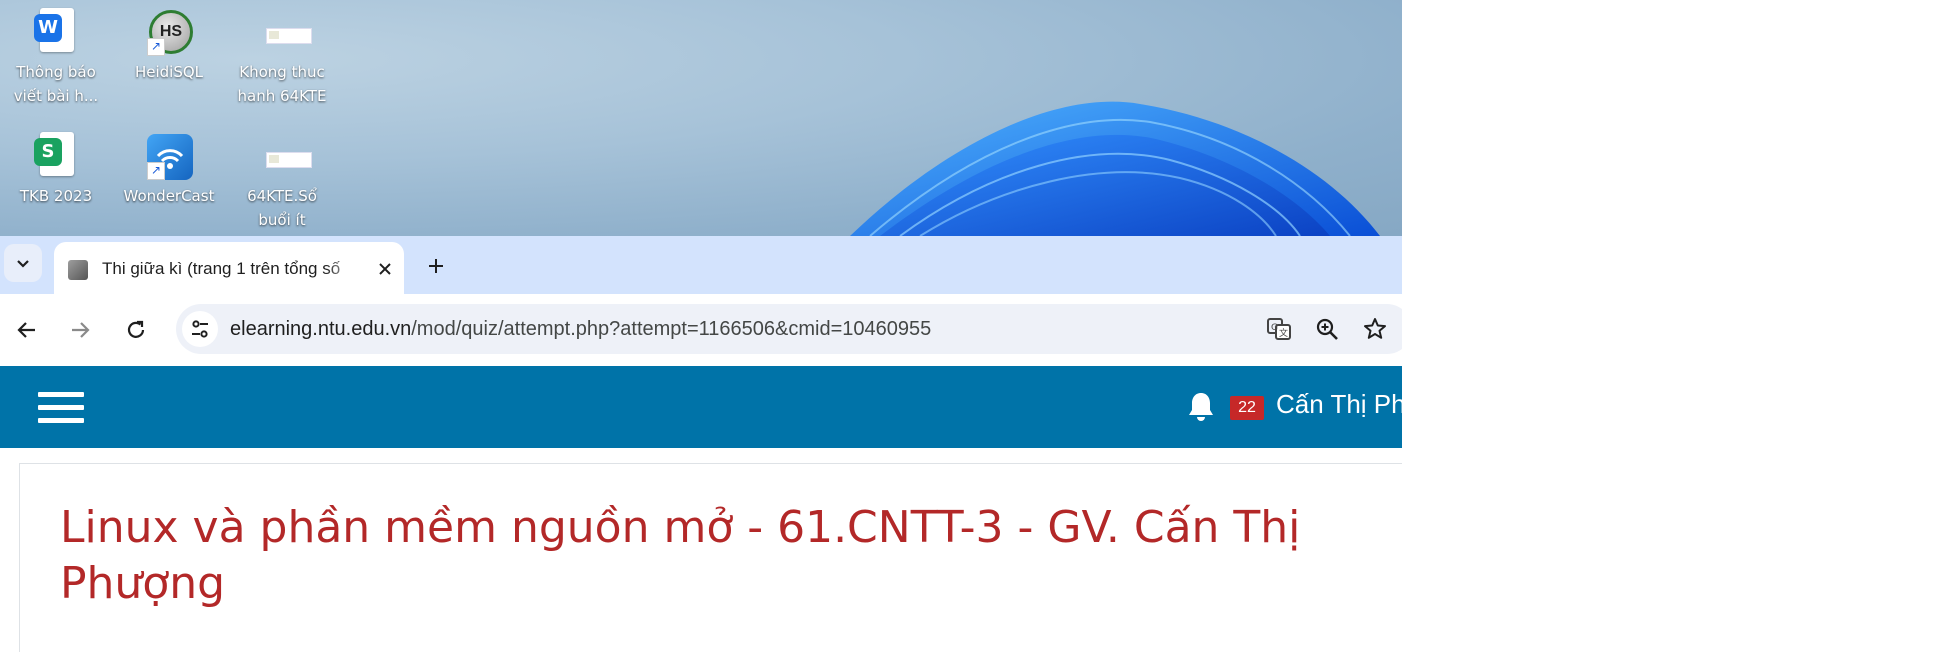  I want to click on tab-search-button, so click(23, 263).